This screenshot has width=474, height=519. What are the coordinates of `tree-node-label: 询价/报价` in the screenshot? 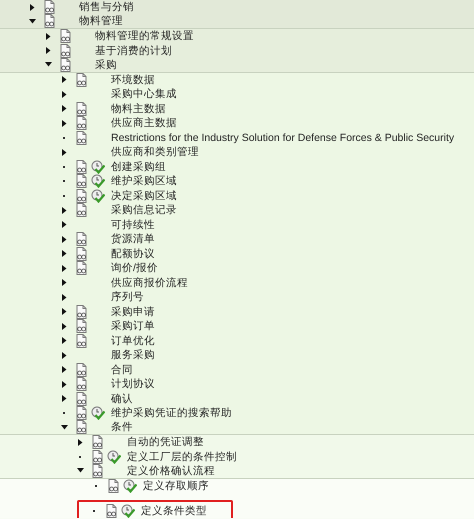 It's located at (131, 268).